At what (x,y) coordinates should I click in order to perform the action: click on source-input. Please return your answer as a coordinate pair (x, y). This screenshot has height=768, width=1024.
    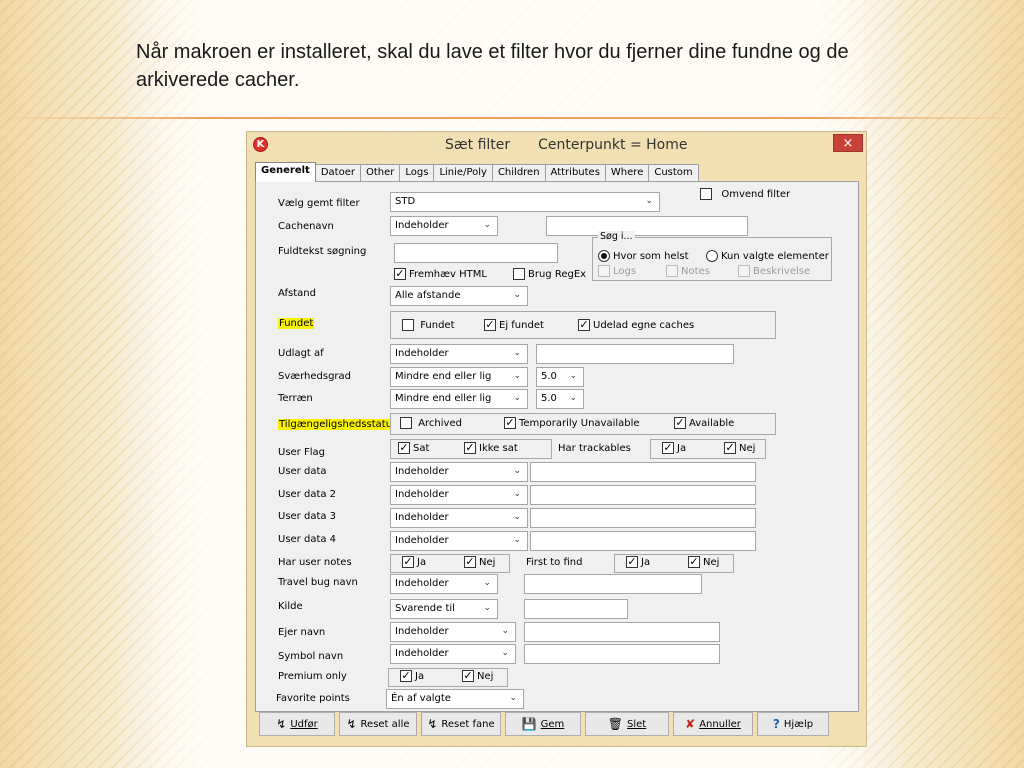
    Looking at the image, I should click on (576, 609).